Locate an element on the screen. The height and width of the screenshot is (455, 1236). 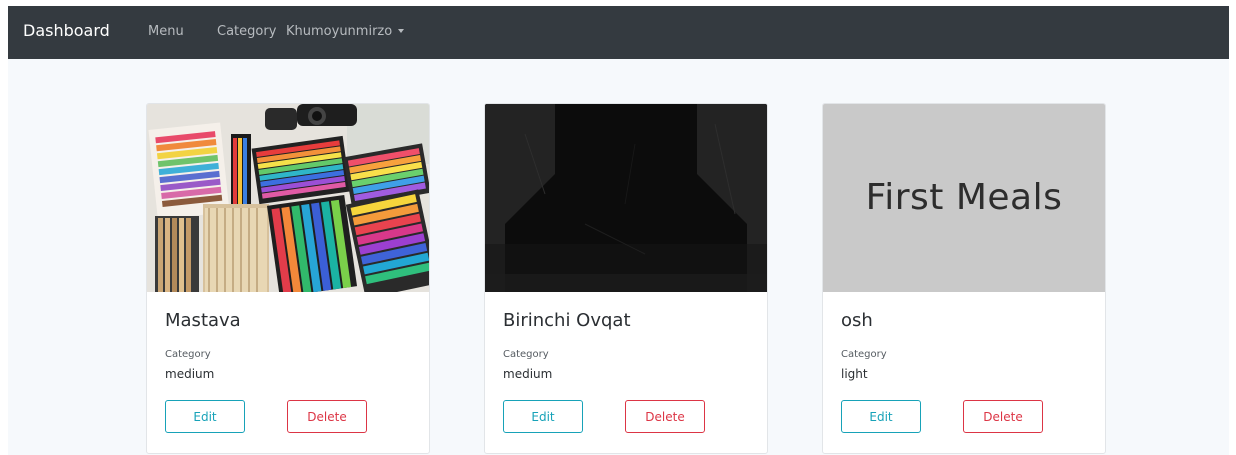
card-title: Mastava is located at coordinates (203, 320).